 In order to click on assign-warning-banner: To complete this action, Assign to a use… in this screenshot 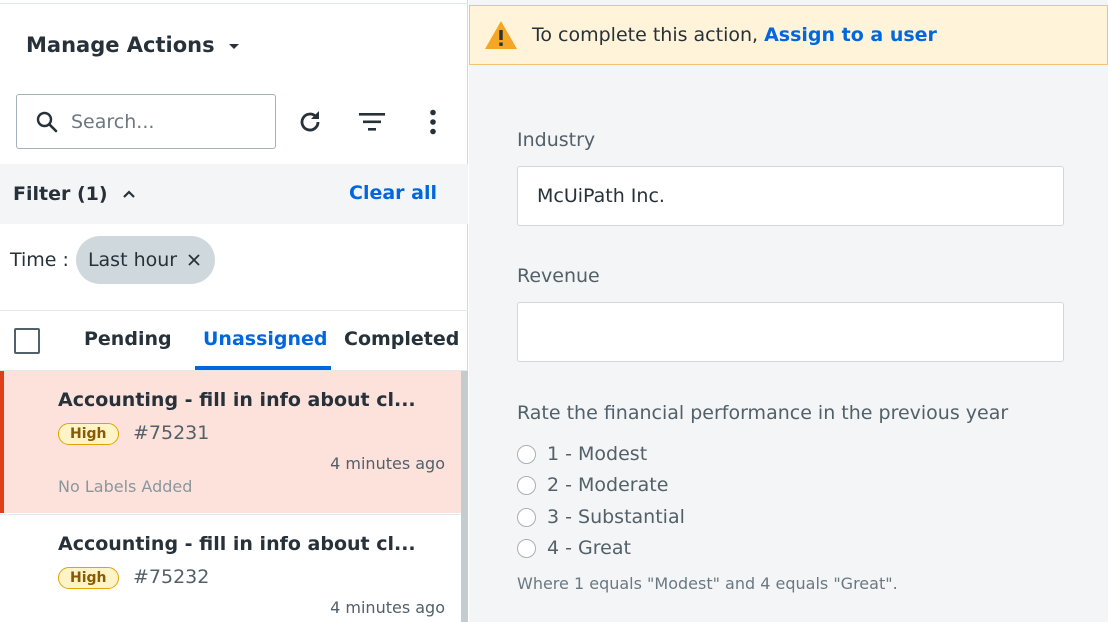, I will do `click(788, 35)`.